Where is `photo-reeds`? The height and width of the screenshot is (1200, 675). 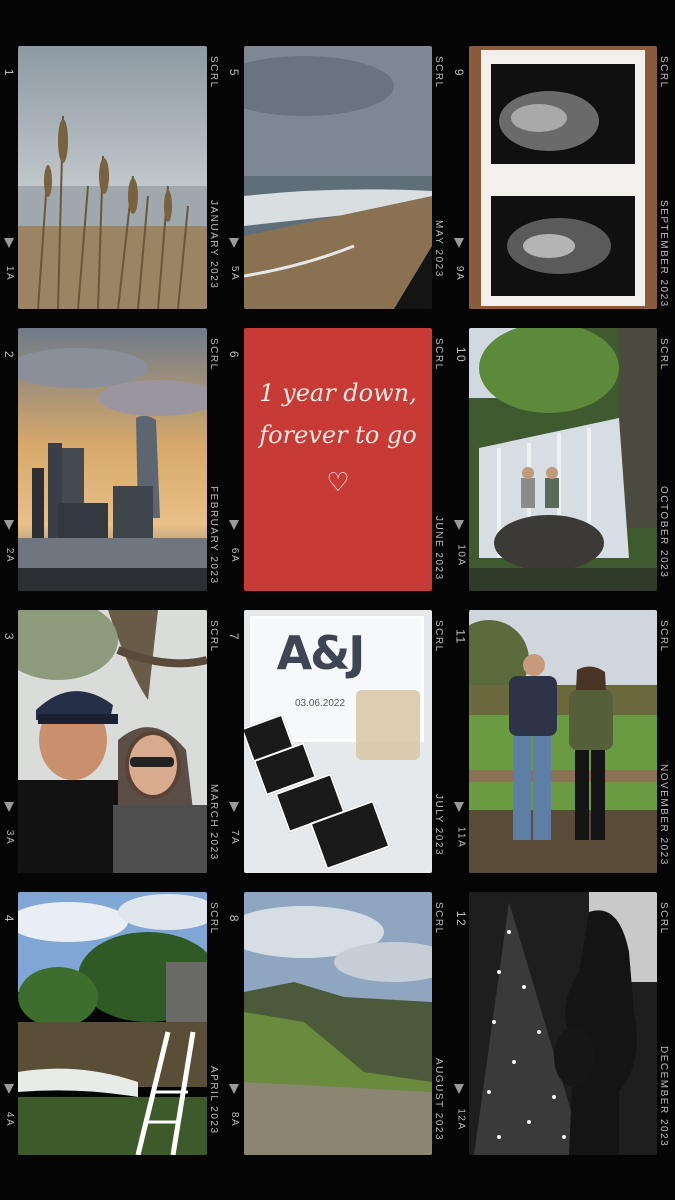 photo-reeds is located at coordinates (112, 177).